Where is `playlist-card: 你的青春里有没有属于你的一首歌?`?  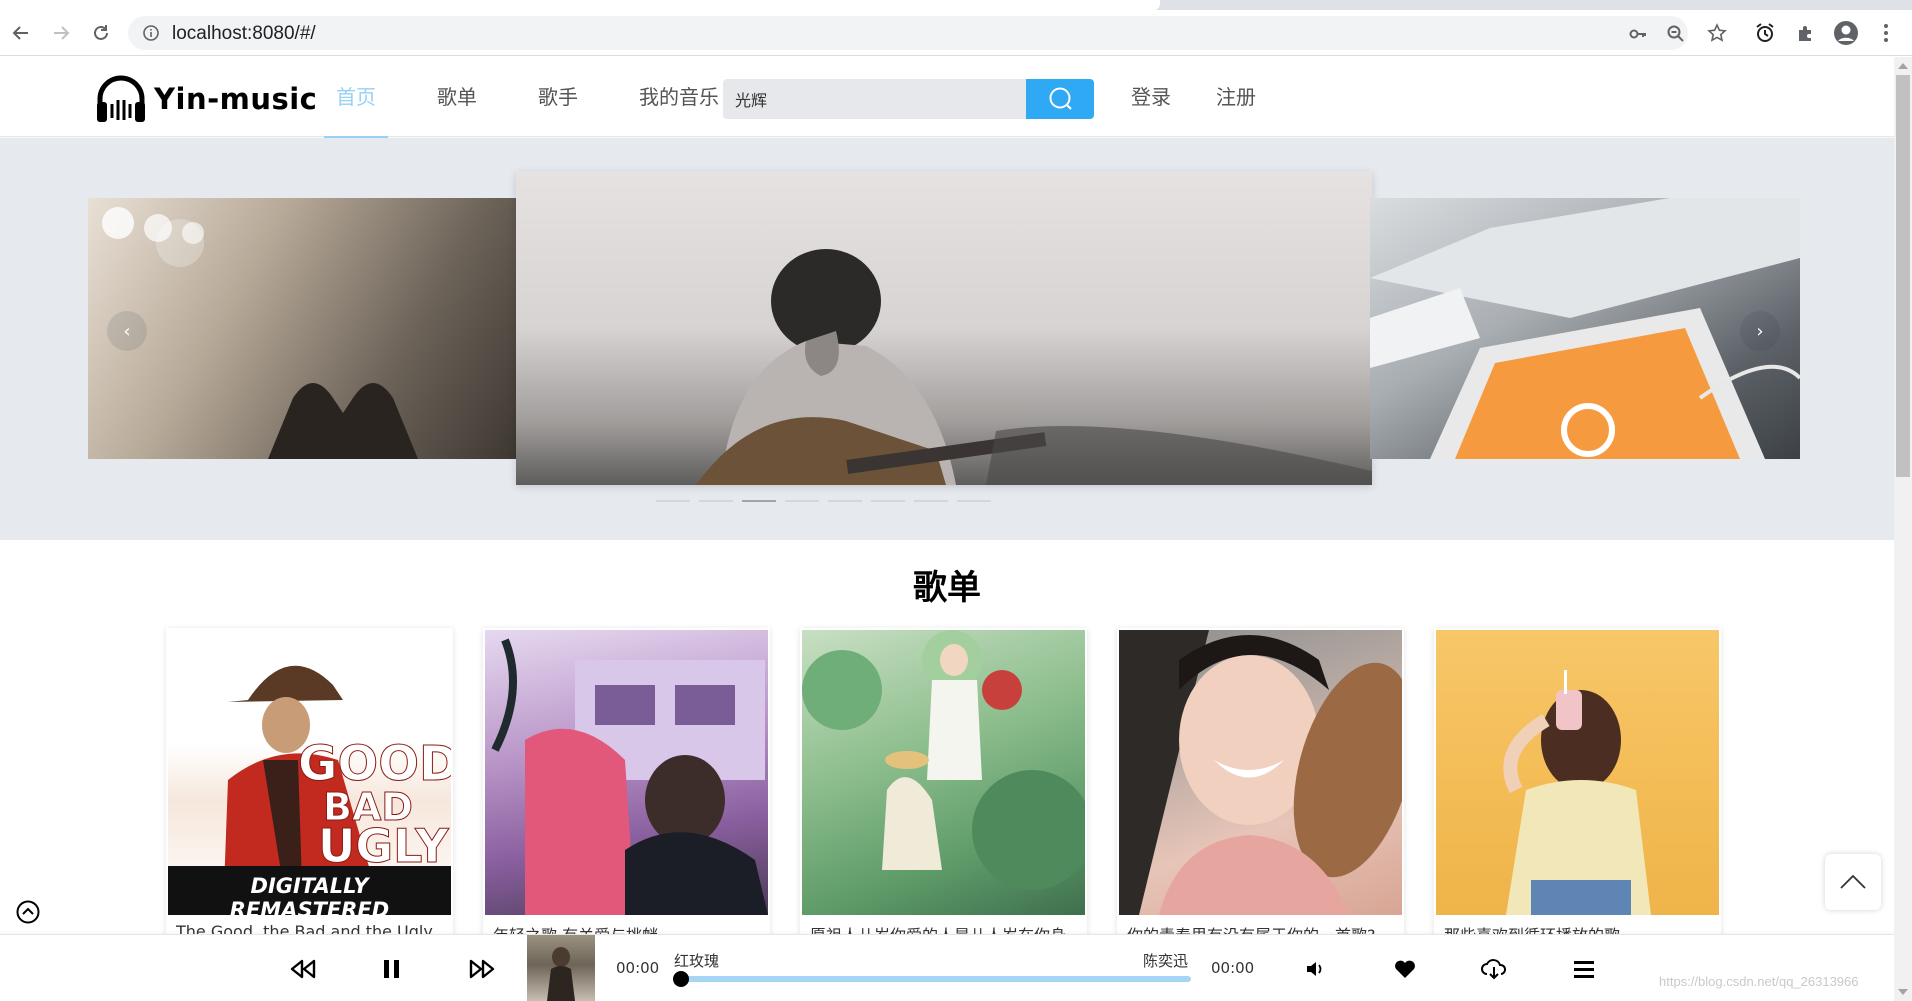 playlist-card: 你的青春里有没有属于你的一首歌? is located at coordinates (1260, 788).